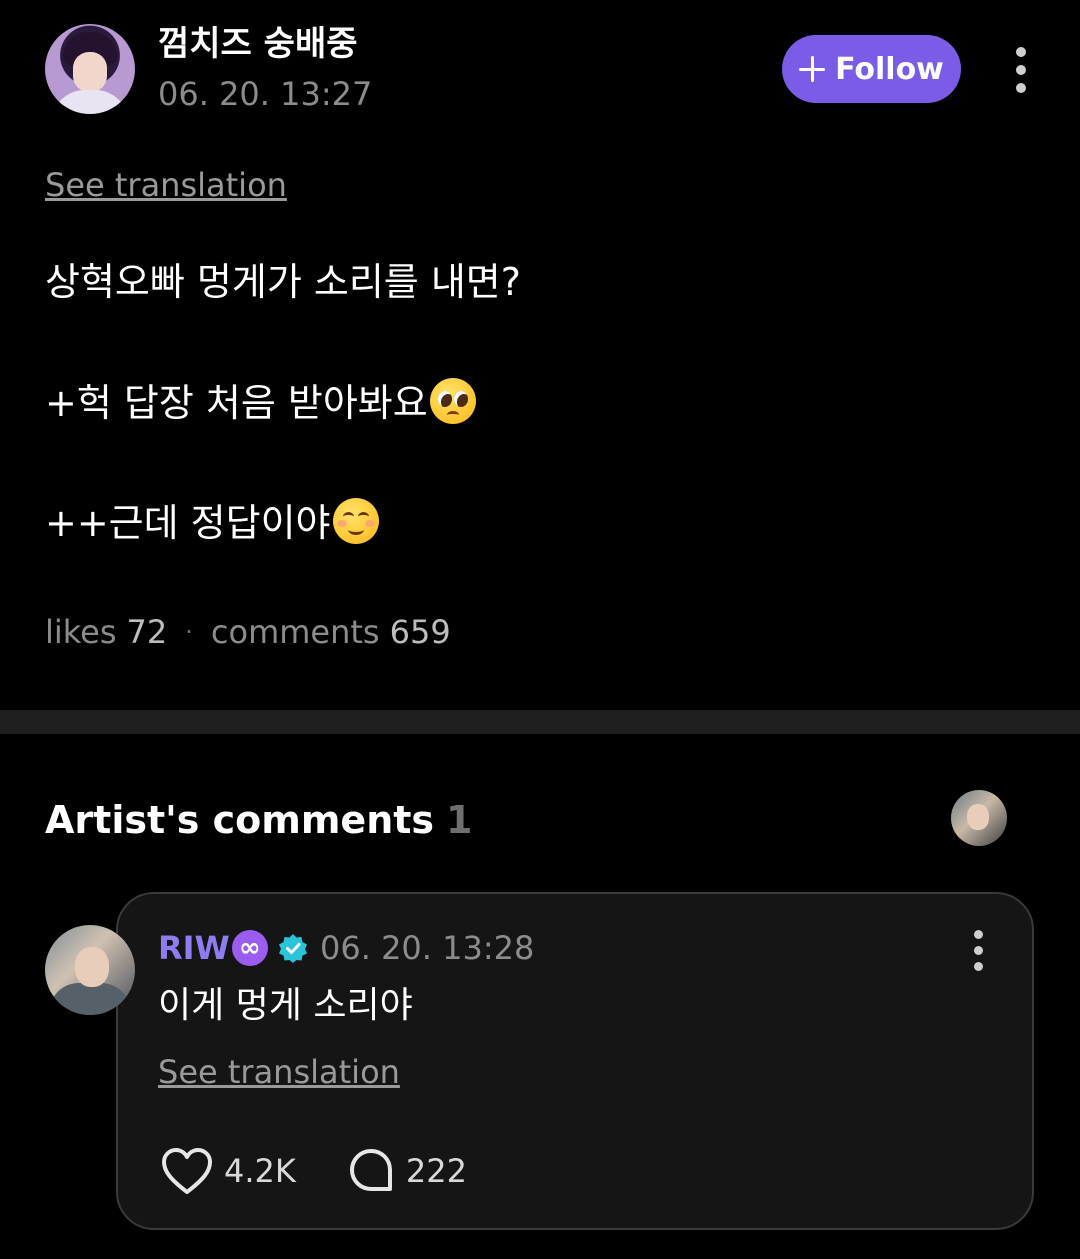 The height and width of the screenshot is (1259, 1080). Describe the element at coordinates (265, 94) in the screenshot. I see `post-timestamp: 06. 20. 13:27` at that location.